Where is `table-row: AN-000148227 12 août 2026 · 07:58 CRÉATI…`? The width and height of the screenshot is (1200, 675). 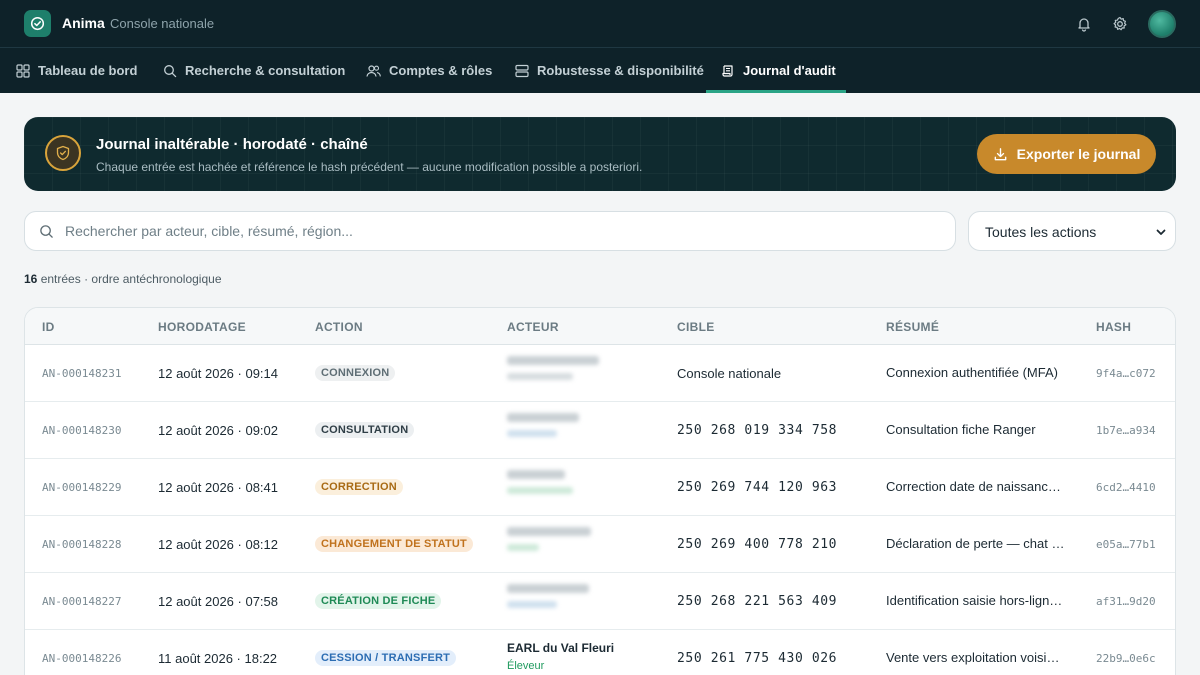 table-row: AN-000148227 12 août 2026 · 07:58 CRÉATI… is located at coordinates (600, 601).